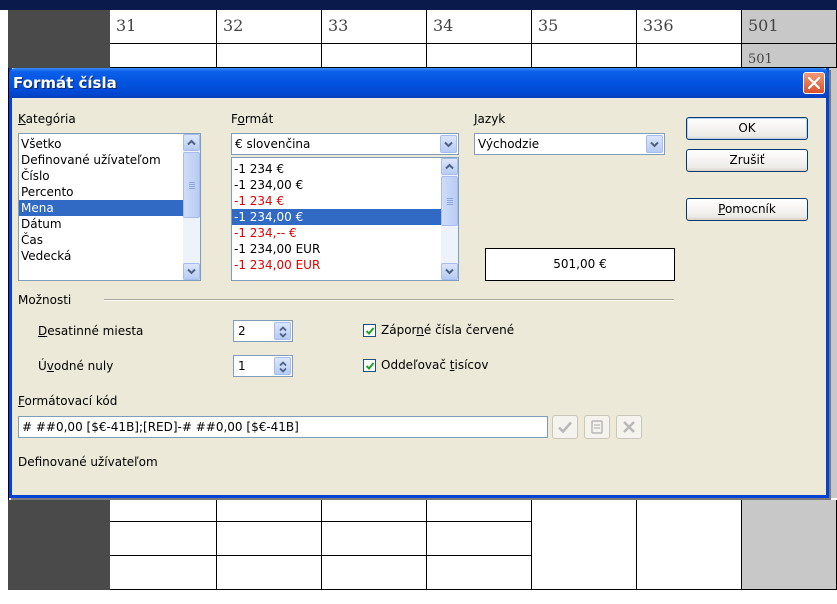  Describe the element at coordinates (101, 240) in the screenshot. I see `category-item: Čas` at that location.